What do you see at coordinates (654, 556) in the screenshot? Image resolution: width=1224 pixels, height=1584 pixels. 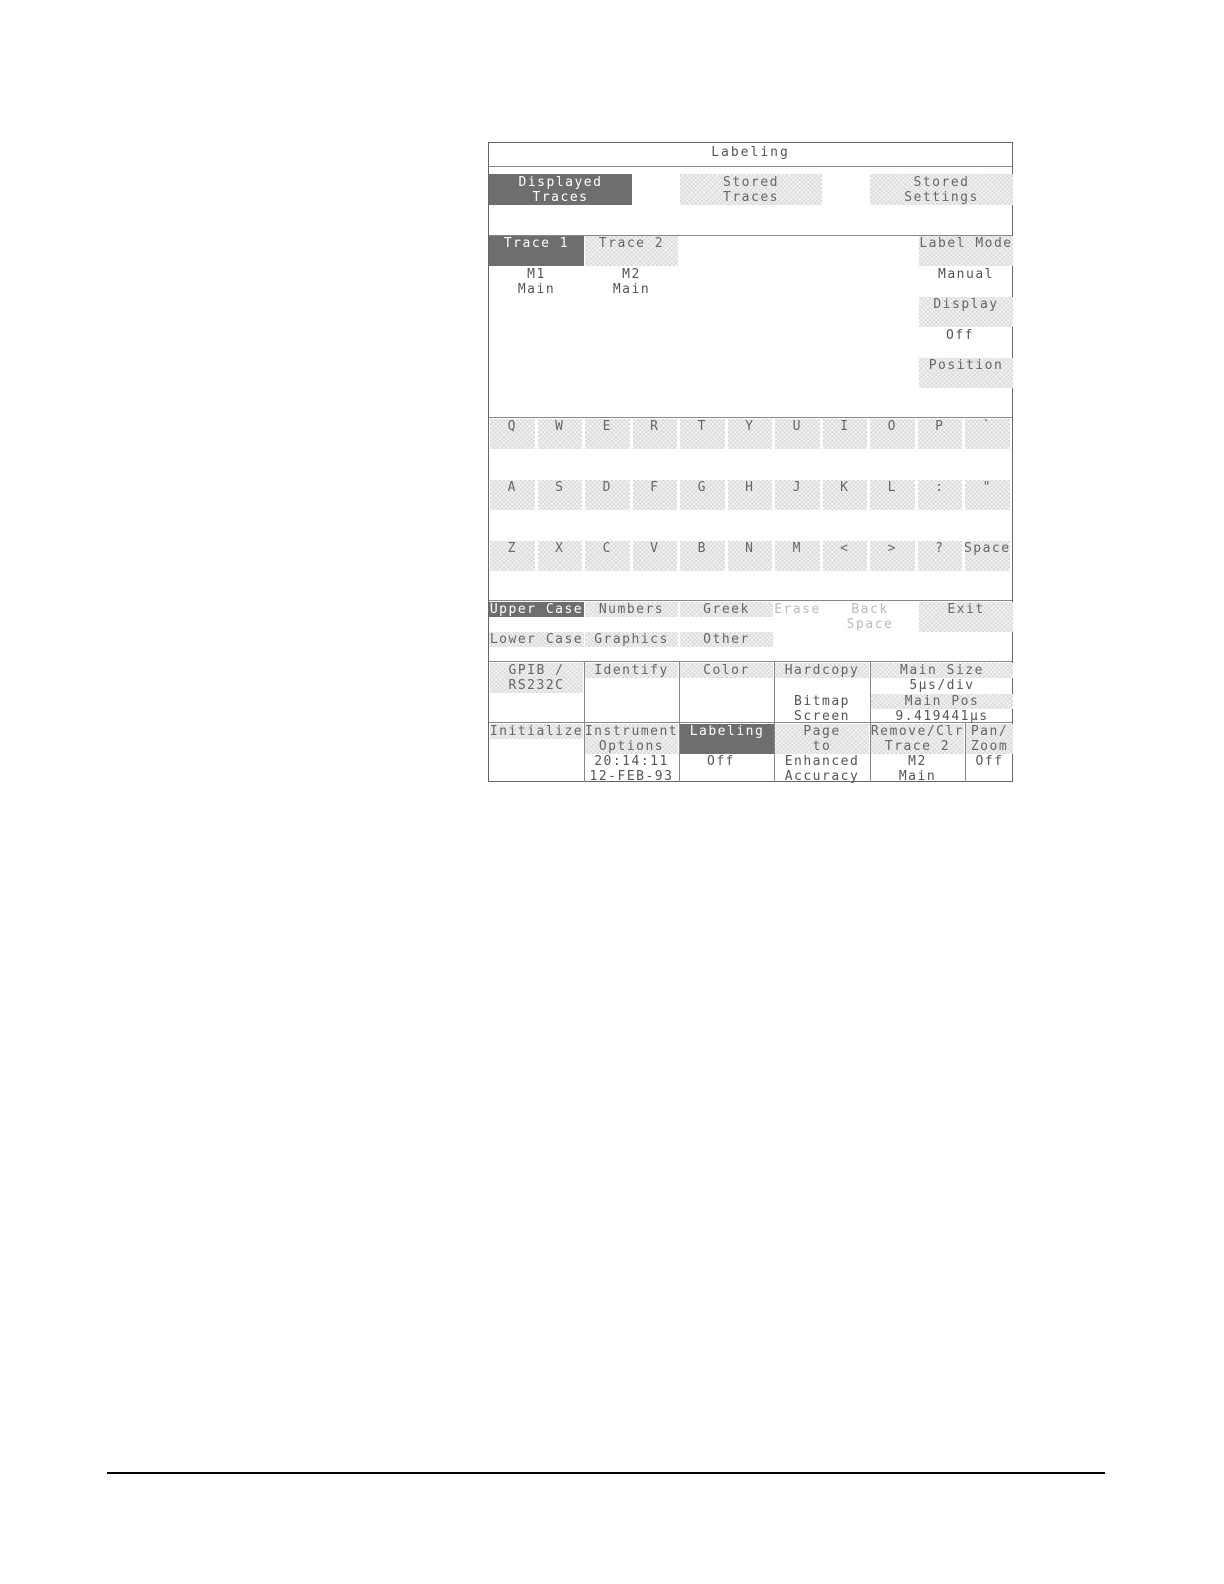 I see `key-v: V` at bounding box center [654, 556].